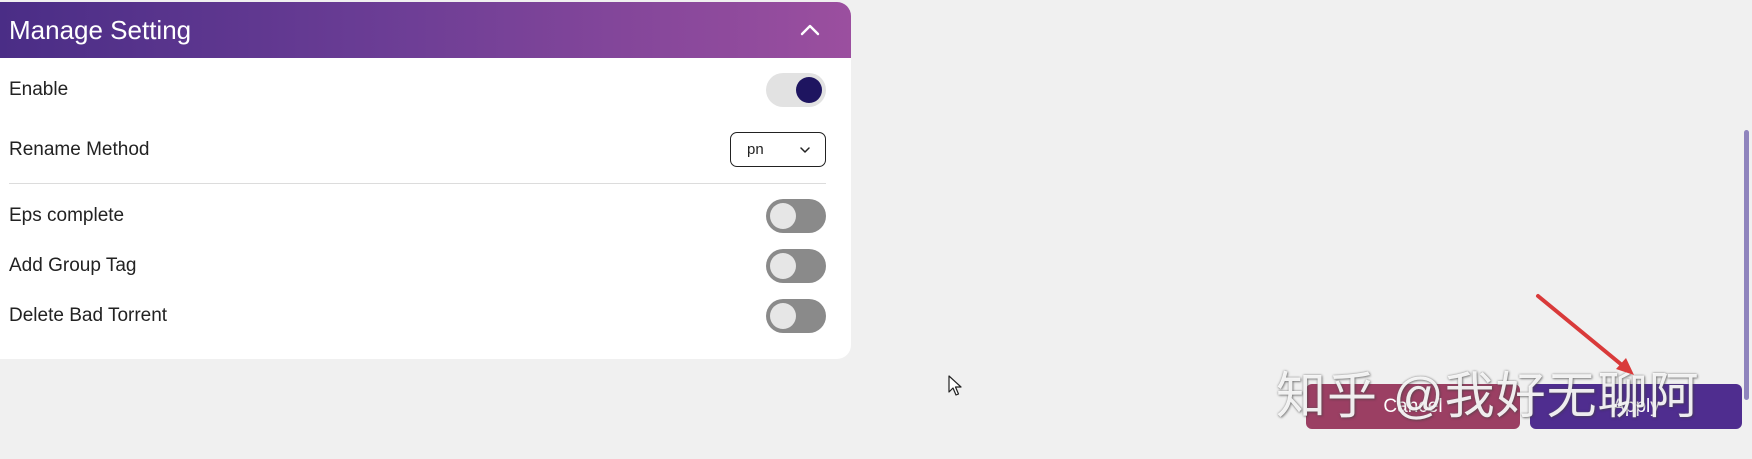 This screenshot has width=1752, height=459. I want to click on setting-row-eps-complete: Eps complete, so click(417, 216).